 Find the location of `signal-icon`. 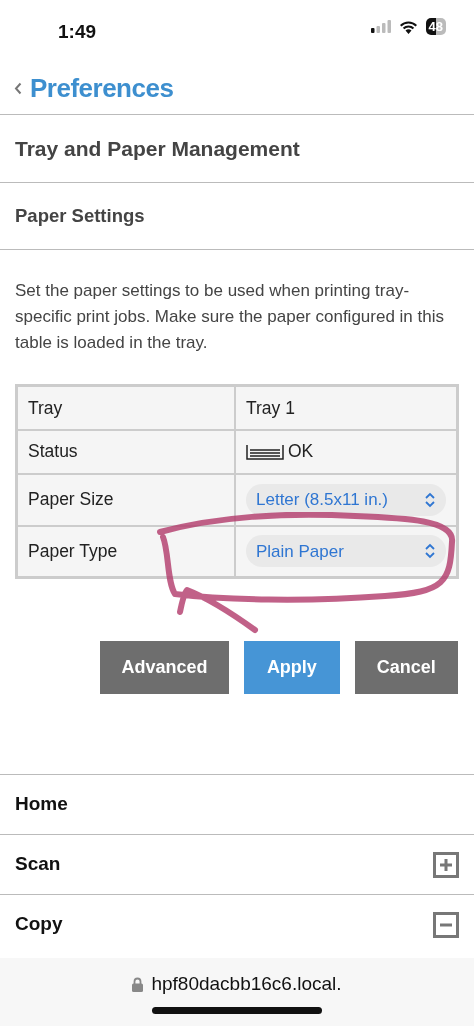

signal-icon is located at coordinates (380, 26).